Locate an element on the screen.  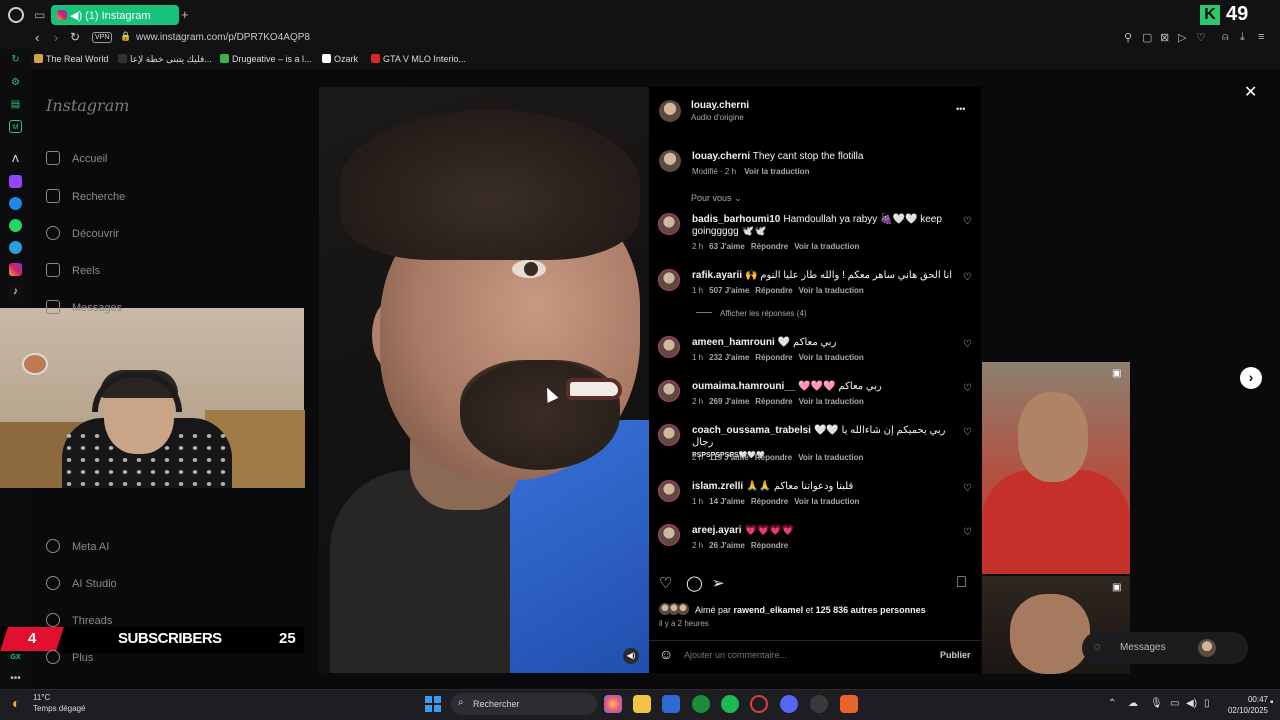
bookmark-icon: ⎕ is located at coordinates (961, 582).